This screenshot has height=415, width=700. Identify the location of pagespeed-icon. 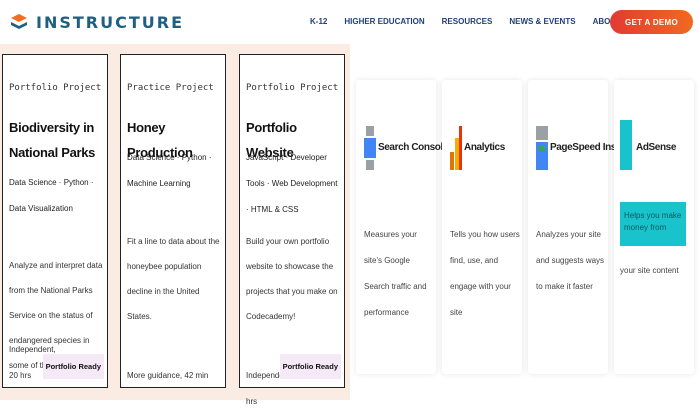
(542, 148).